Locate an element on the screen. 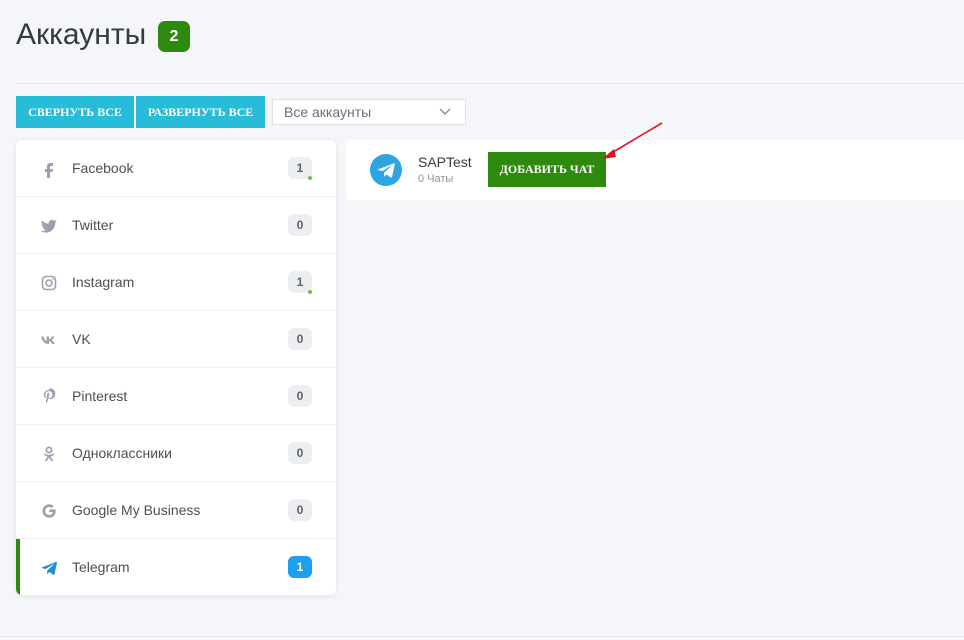  vk-icon is located at coordinates (49, 340).